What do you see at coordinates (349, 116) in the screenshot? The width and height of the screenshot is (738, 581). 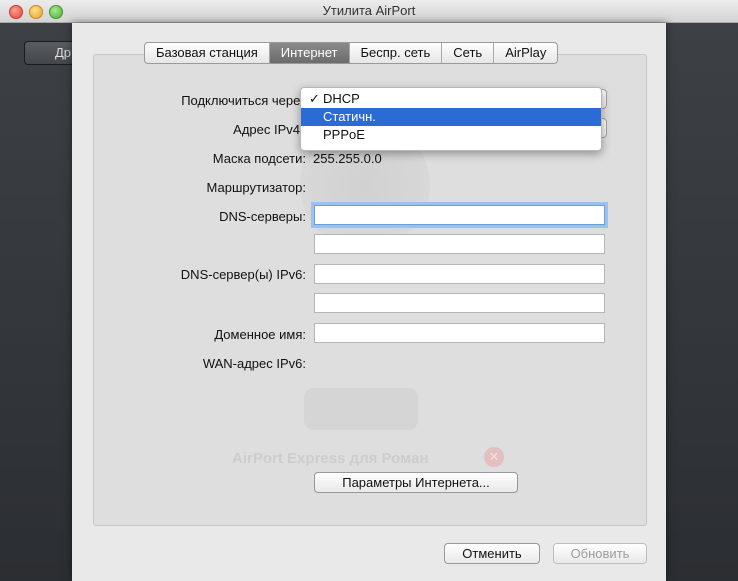 I see `menu-item-label: Статичн.` at bounding box center [349, 116].